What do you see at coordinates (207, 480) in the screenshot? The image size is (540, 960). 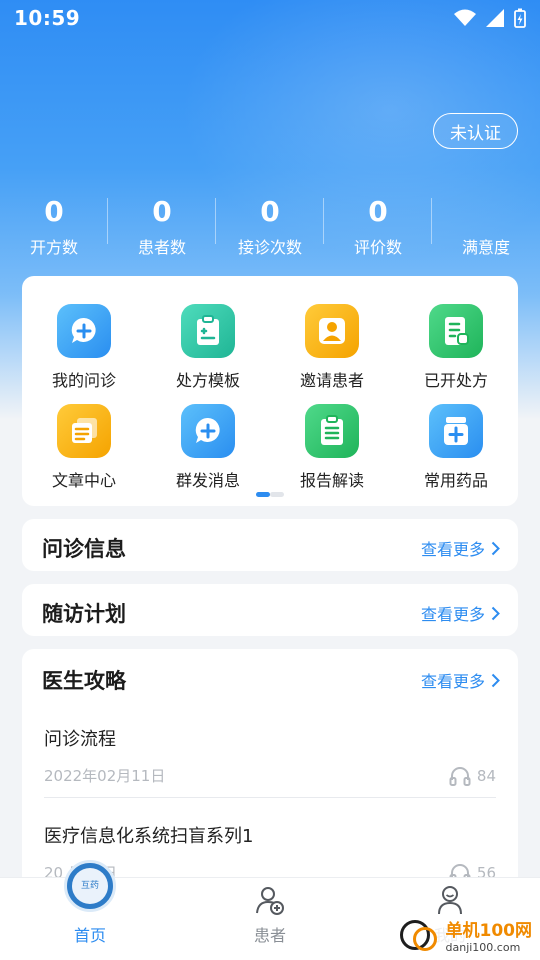 I see `action-label: 群发消息` at bounding box center [207, 480].